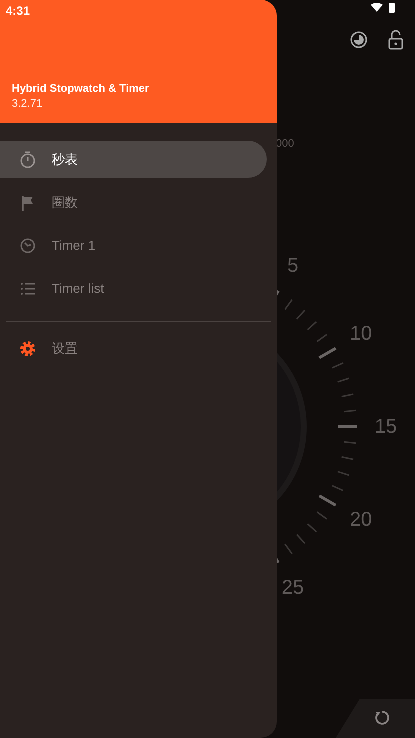 The width and height of the screenshot is (415, 738). I want to click on status-time: 4:31, so click(18, 11).